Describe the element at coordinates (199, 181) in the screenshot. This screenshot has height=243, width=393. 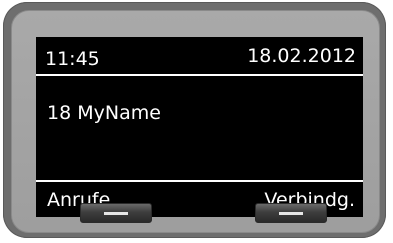
I see `softkey-divider` at that location.